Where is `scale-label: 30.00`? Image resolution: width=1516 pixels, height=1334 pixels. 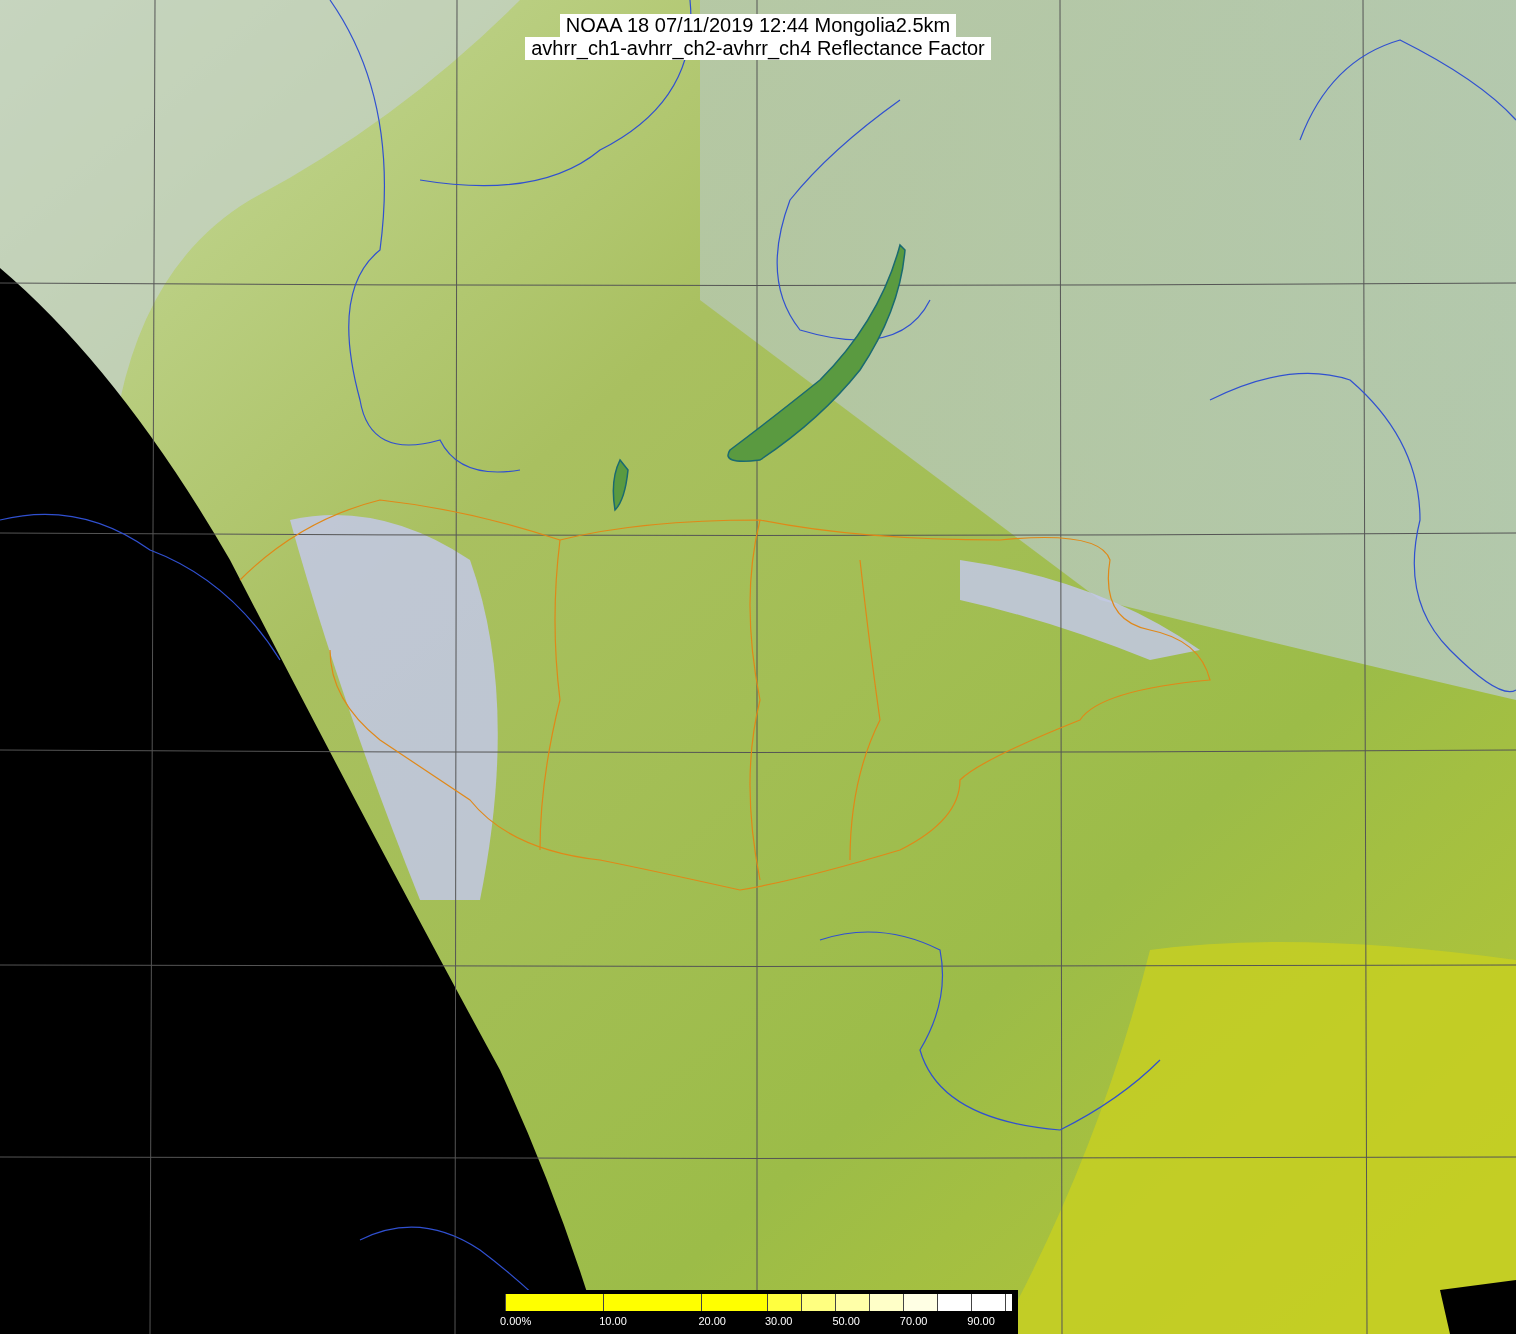
scale-label: 30.00 is located at coordinates (778, 1321).